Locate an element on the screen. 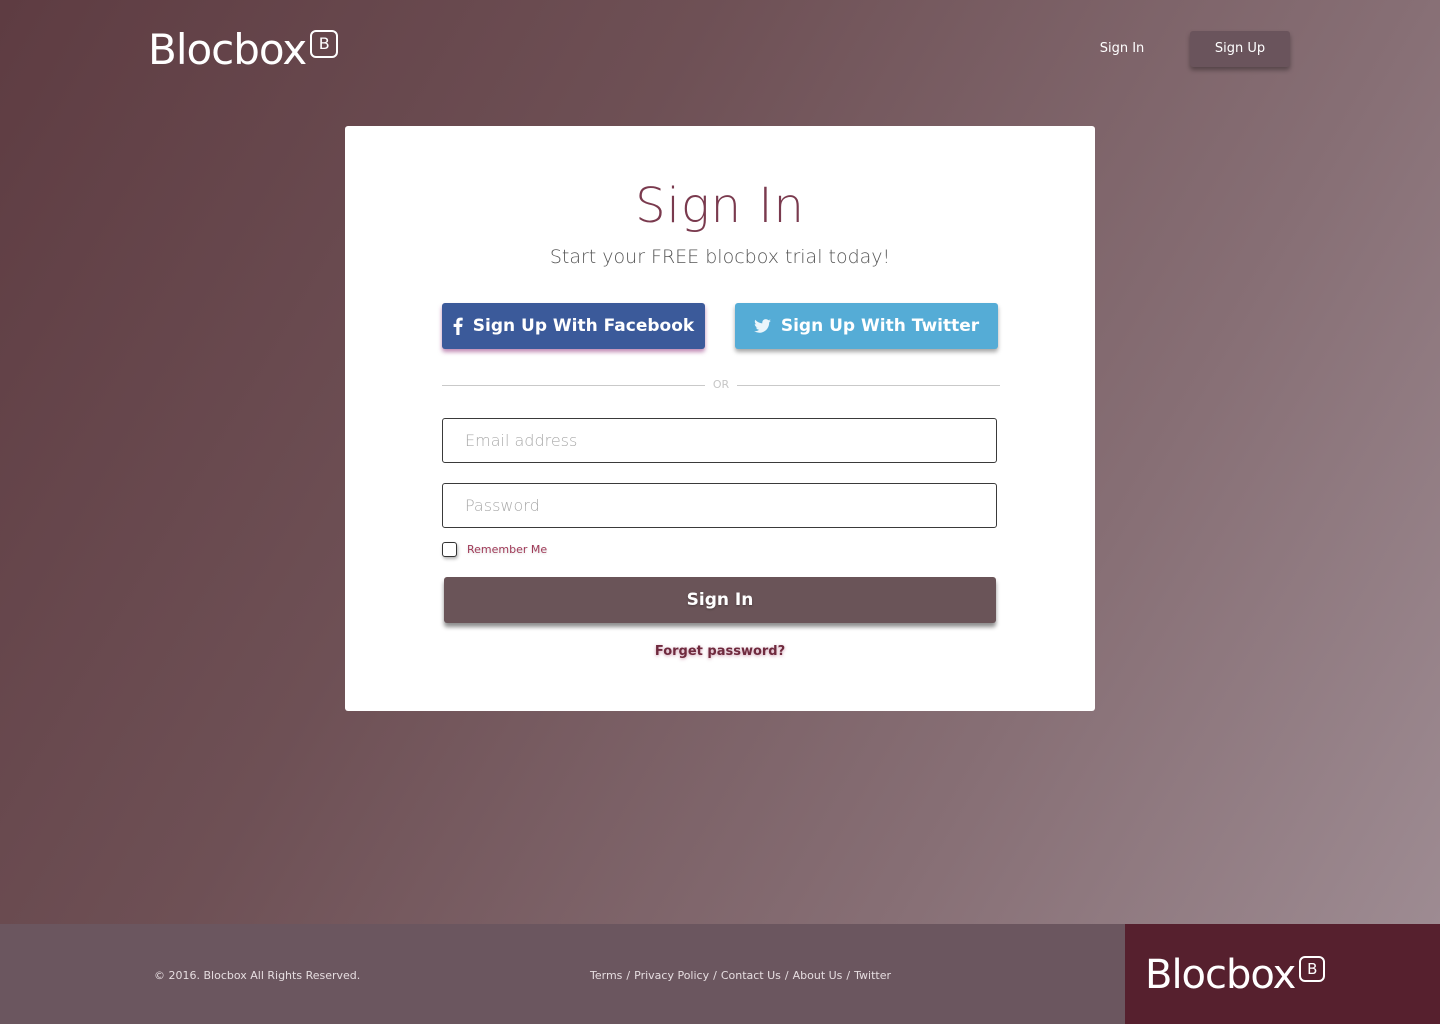 The height and width of the screenshot is (1024, 1440). footer-link-contact: Contact Us is located at coordinates (751, 975).